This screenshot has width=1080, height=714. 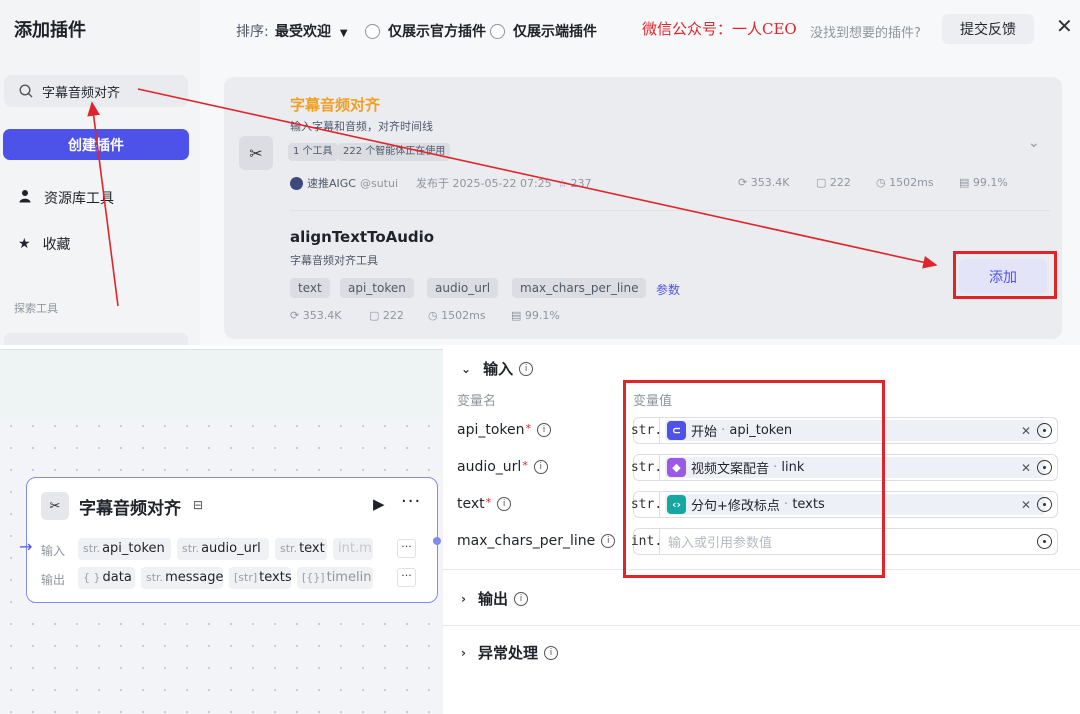 I want to click on favorite-count: 237, so click(x=581, y=183).